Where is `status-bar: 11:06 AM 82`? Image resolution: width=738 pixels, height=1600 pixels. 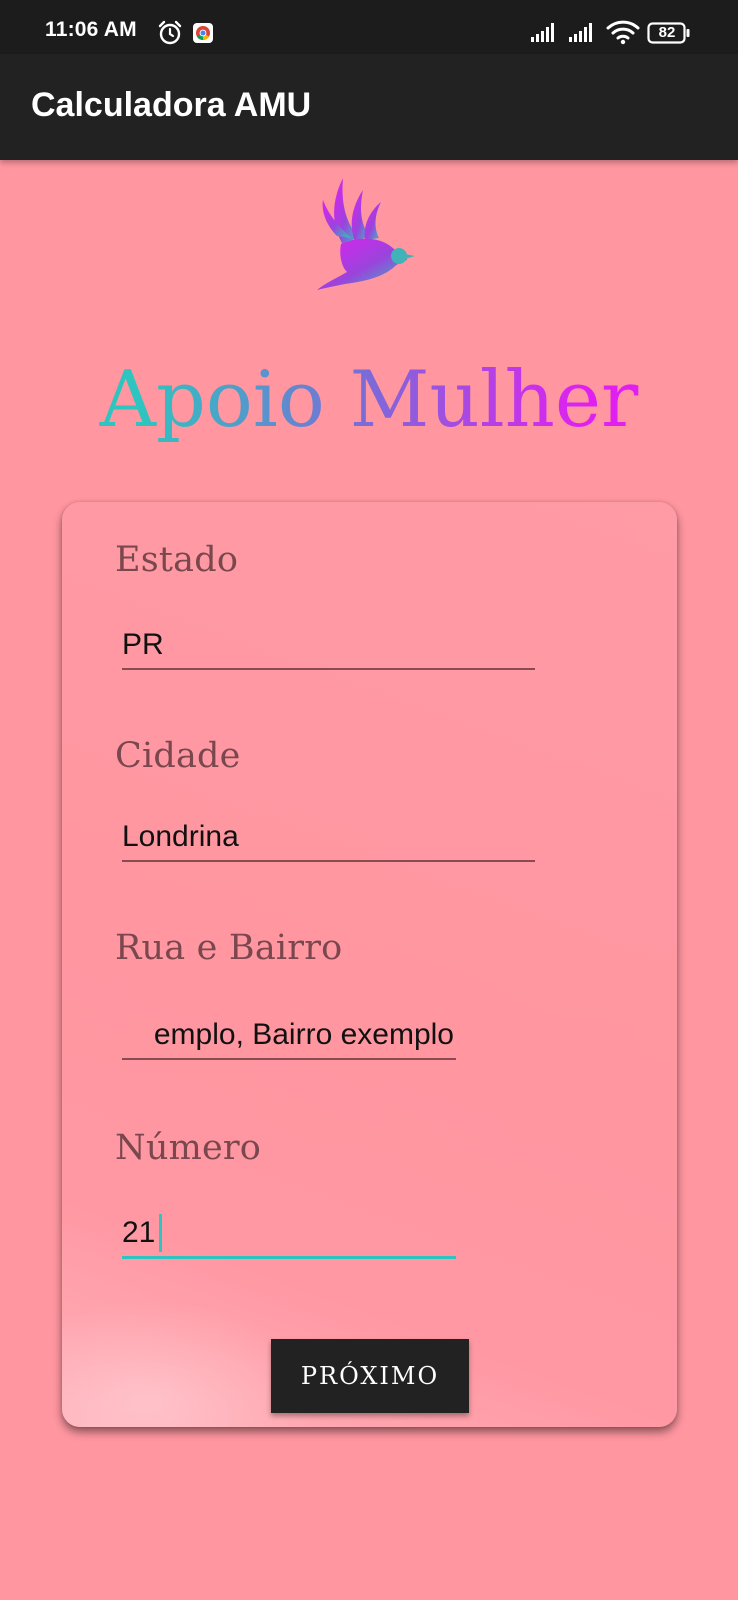 status-bar: 11:06 AM 82 is located at coordinates (369, 27).